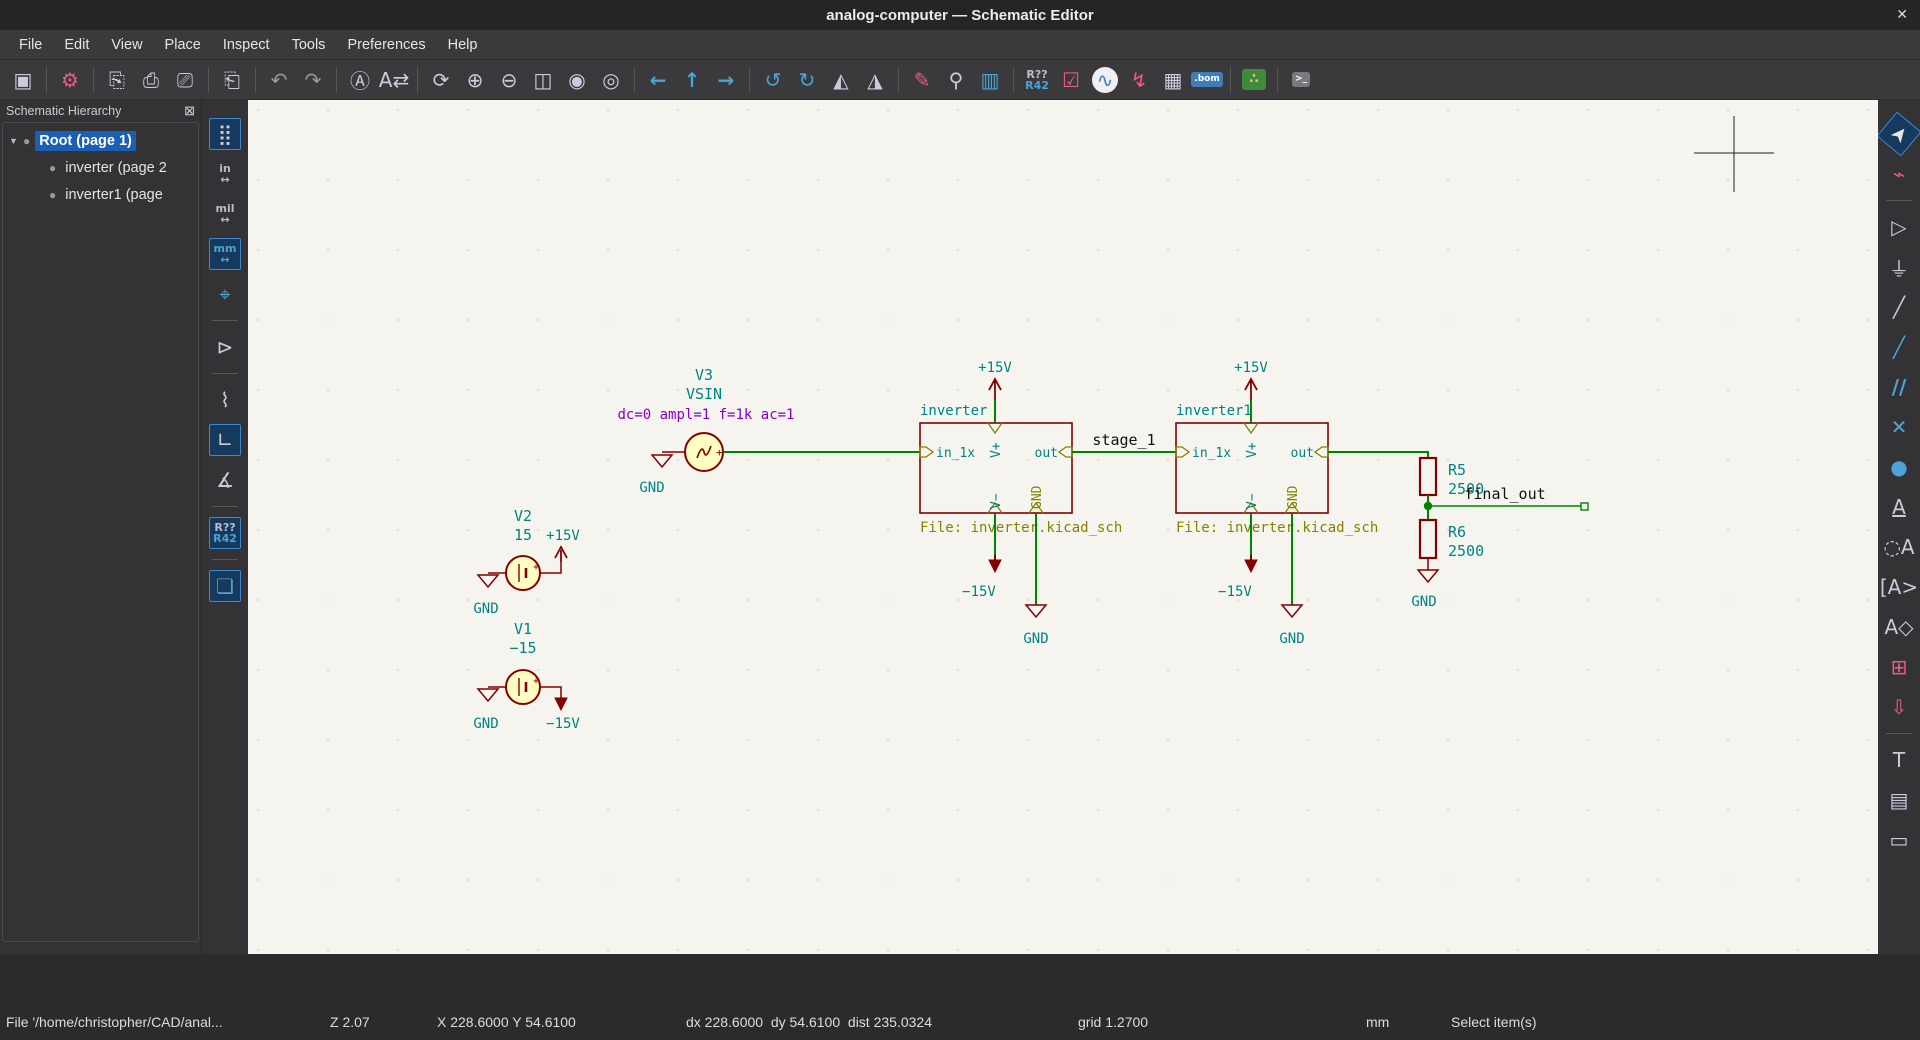 The image size is (1920, 1040). I want to click on sheet2-pin-in: in_1x, so click(1211, 453).